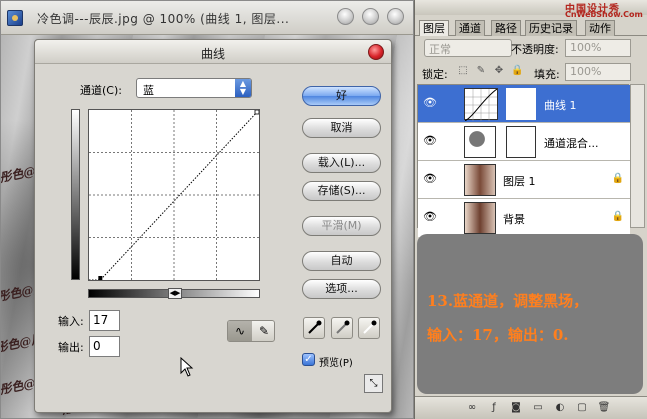 The height and width of the screenshot is (419, 647). What do you see at coordinates (506, 28) in the screenshot?
I see `tab-paths: 路径` at bounding box center [506, 28].